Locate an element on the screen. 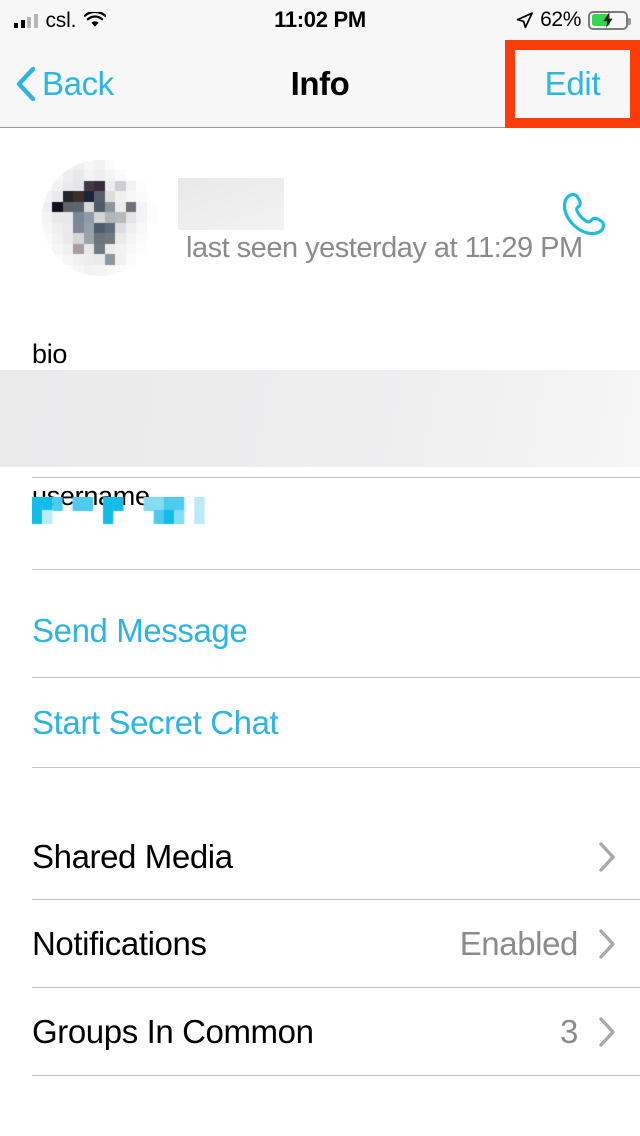 This screenshot has width=640, height=1136. status-bar-right: 62% is located at coordinates (573, 20).